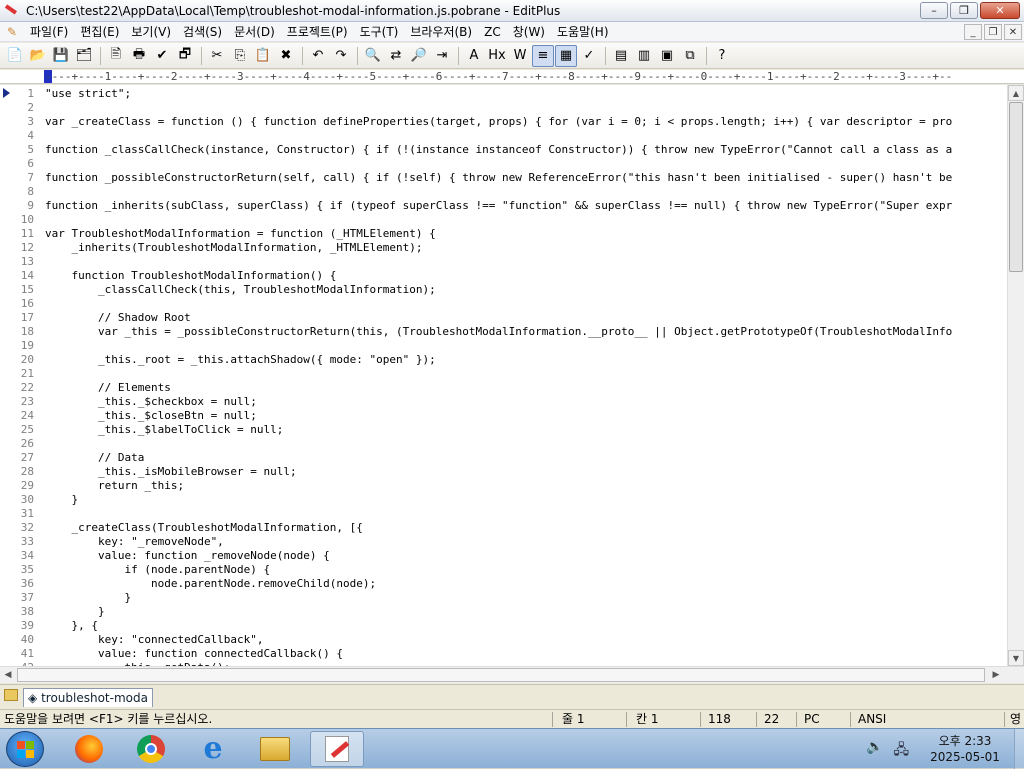 The width and height of the screenshot is (1024, 769). I want to click on code-line: 30 }, so click(503, 500).